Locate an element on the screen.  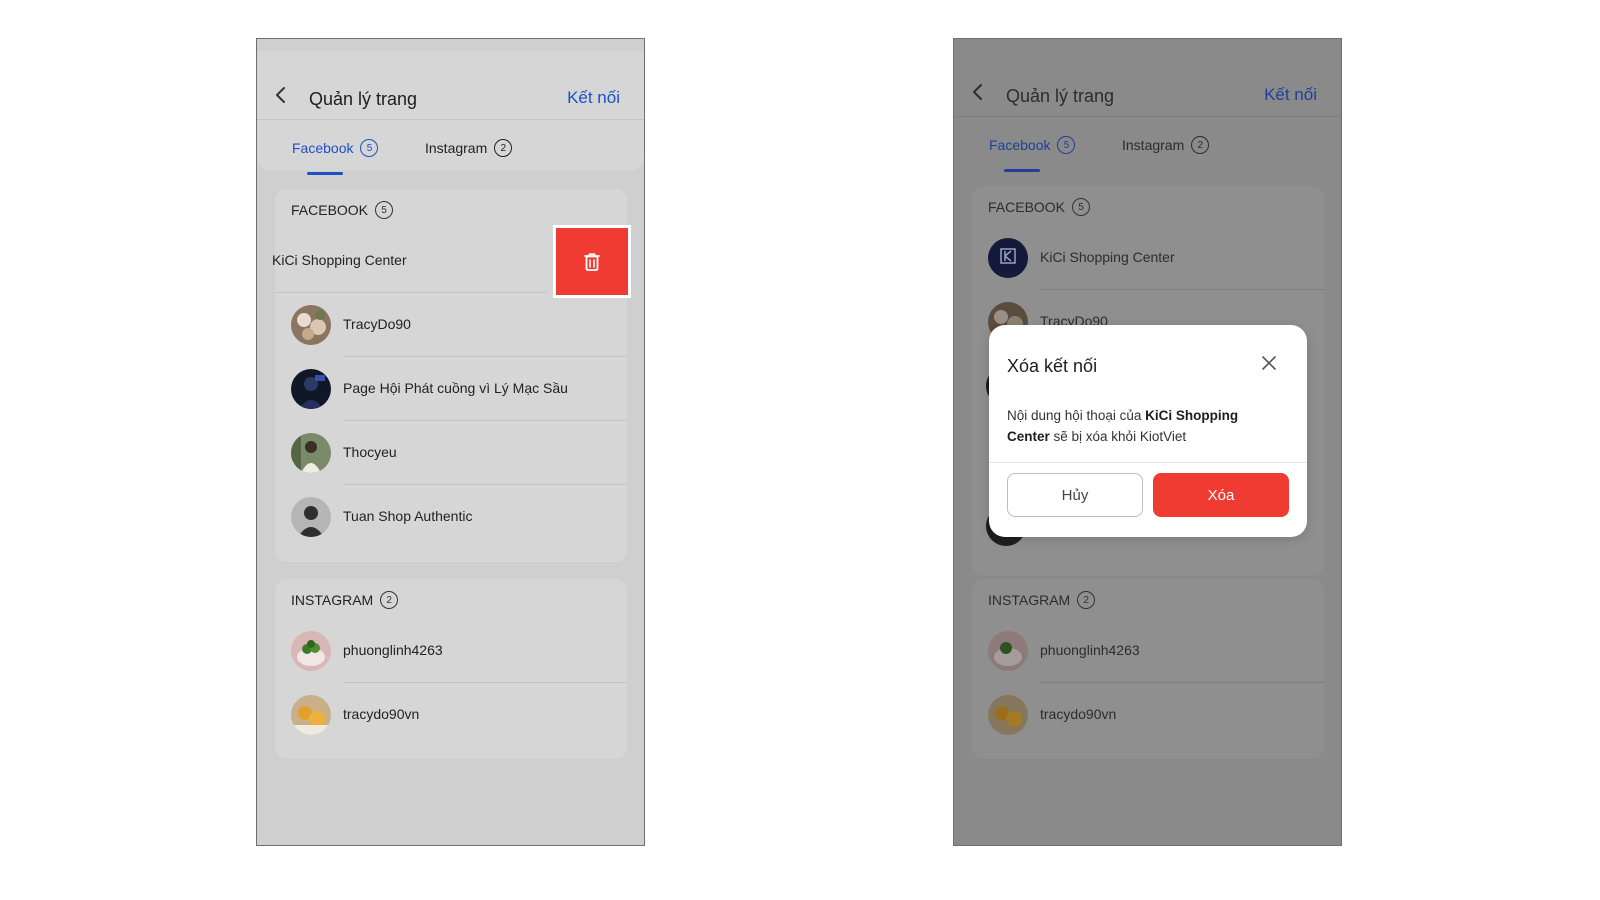
list-item: Page Hội Phát cuồng vì Lý Mạc Sầu is located at coordinates (451, 389).